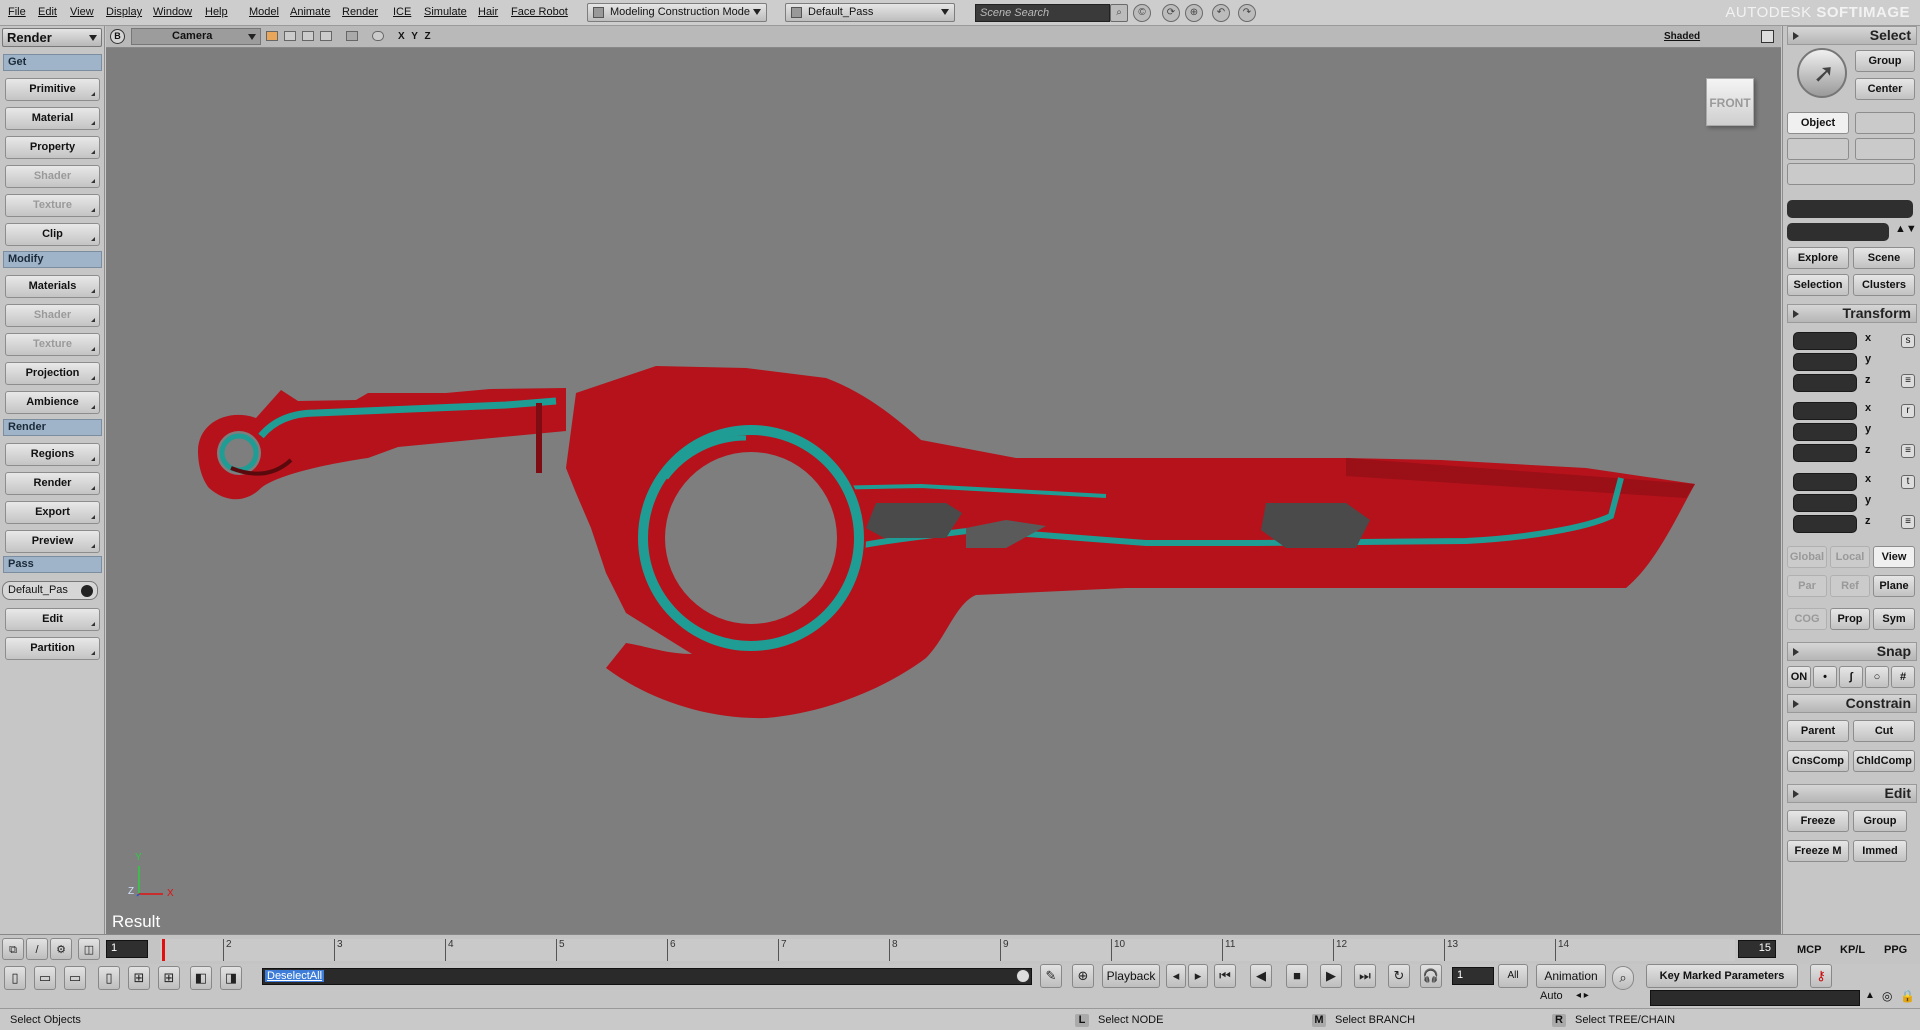 The width and height of the screenshot is (1920, 1030). What do you see at coordinates (1818, 123) in the screenshot?
I see `select-object-button: Object` at bounding box center [1818, 123].